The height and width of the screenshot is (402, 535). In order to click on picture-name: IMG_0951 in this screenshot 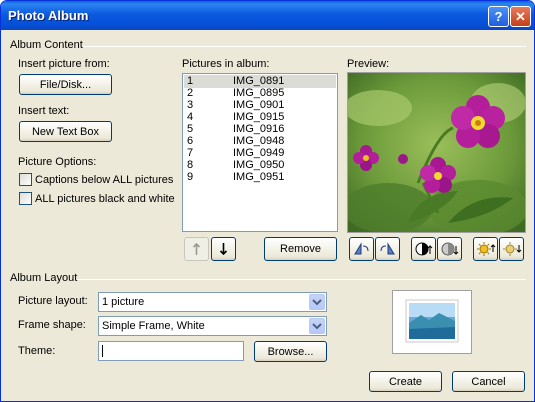, I will do `click(259, 177)`.